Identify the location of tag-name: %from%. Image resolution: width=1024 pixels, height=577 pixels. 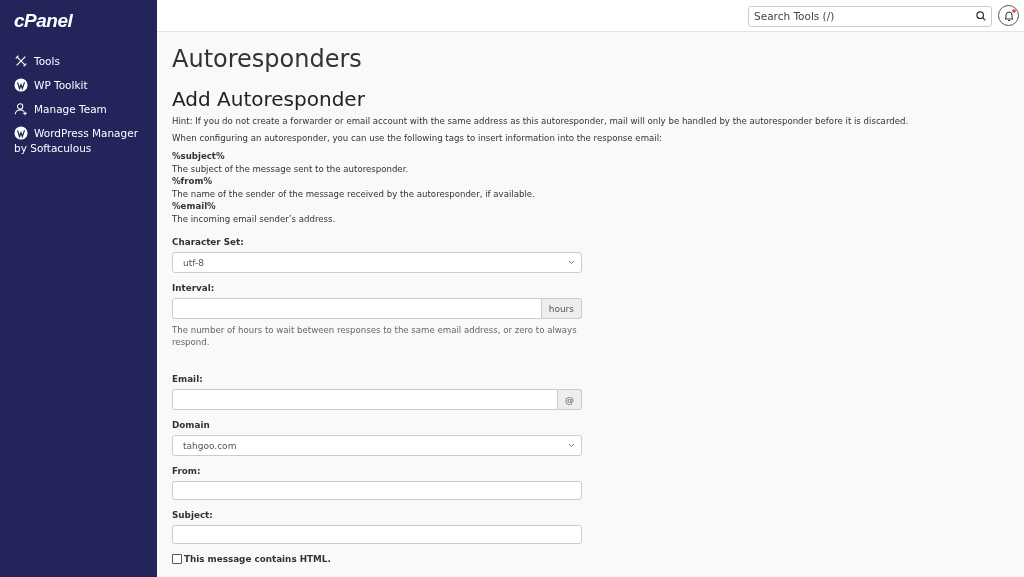
(193, 181).